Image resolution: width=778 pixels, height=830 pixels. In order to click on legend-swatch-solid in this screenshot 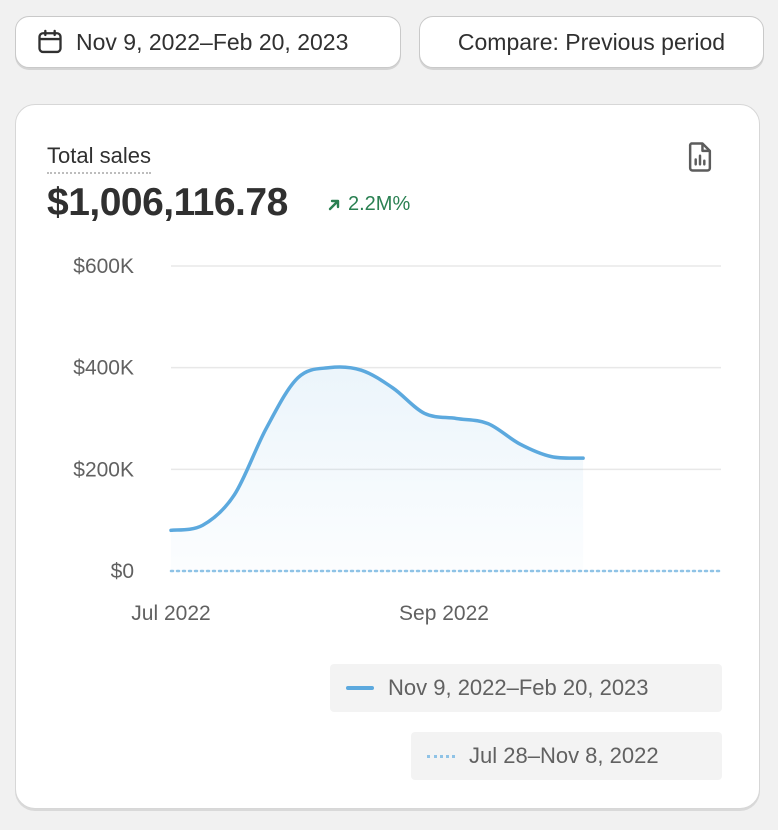, I will do `click(360, 688)`.